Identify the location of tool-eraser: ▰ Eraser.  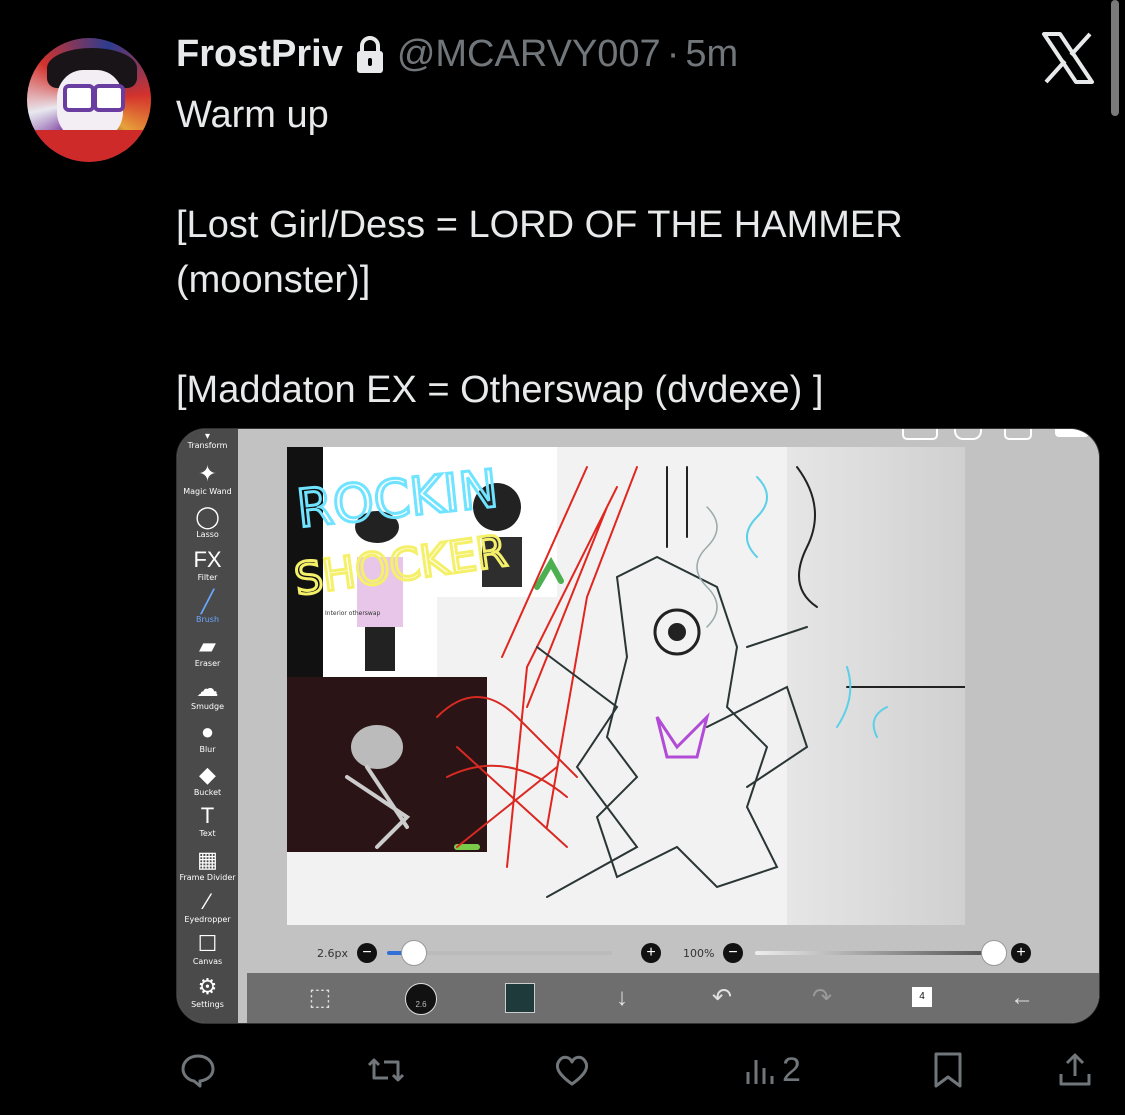
(207, 651).